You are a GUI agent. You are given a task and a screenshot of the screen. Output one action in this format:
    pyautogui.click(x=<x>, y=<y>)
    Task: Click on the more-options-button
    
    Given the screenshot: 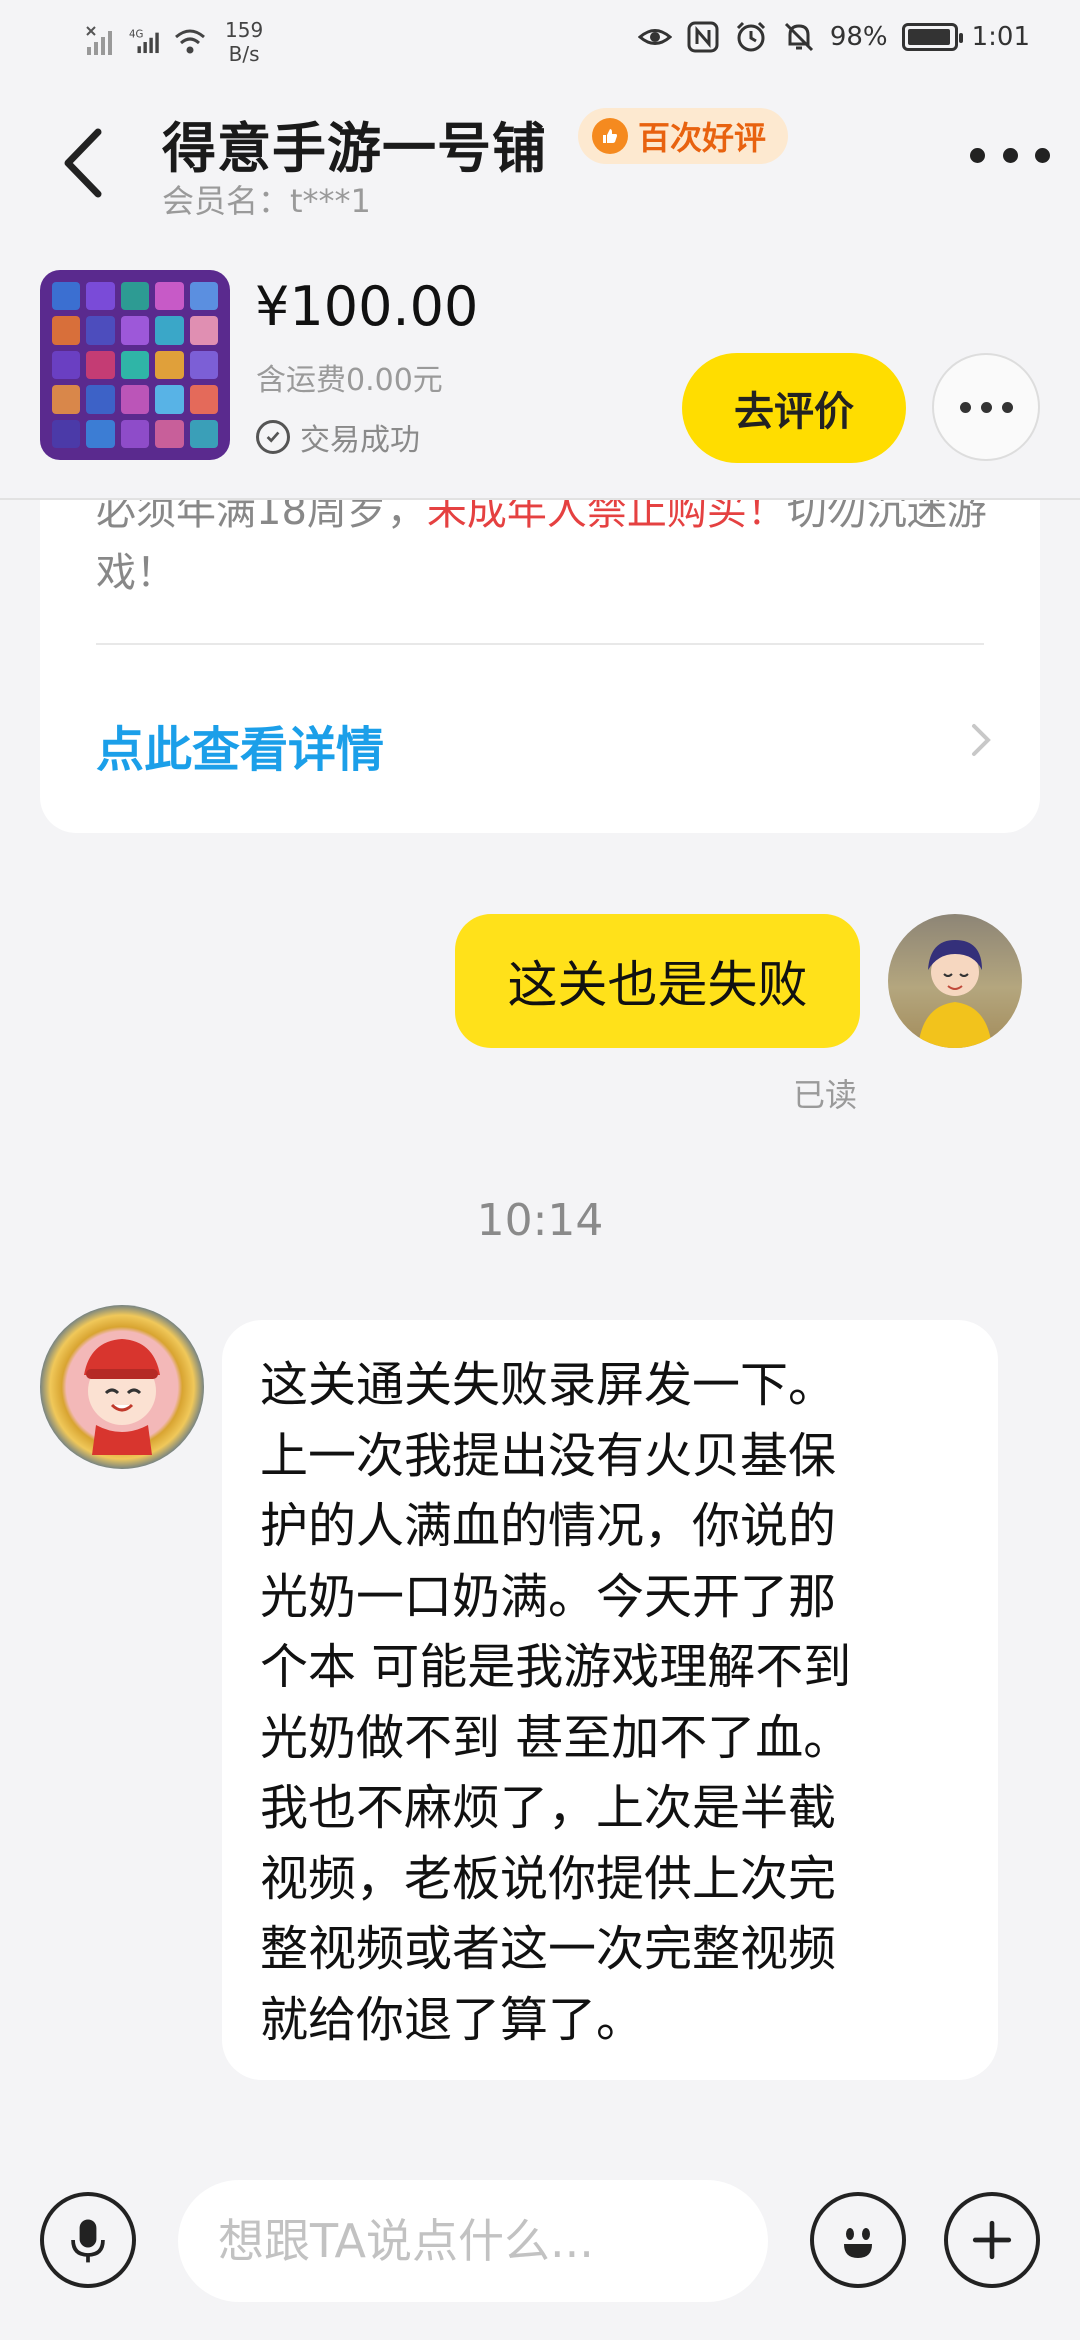 What is the action you would take?
    pyautogui.click(x=1010, y=155)
    